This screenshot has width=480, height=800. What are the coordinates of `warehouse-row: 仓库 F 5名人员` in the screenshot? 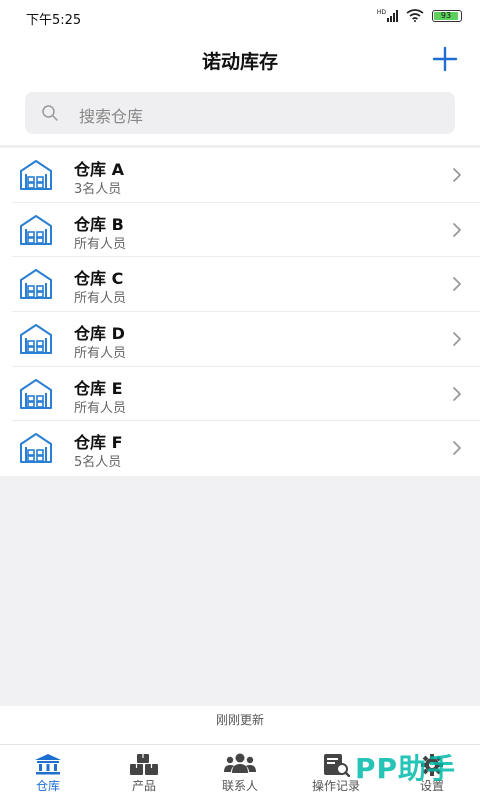 It's located at (246, 448).